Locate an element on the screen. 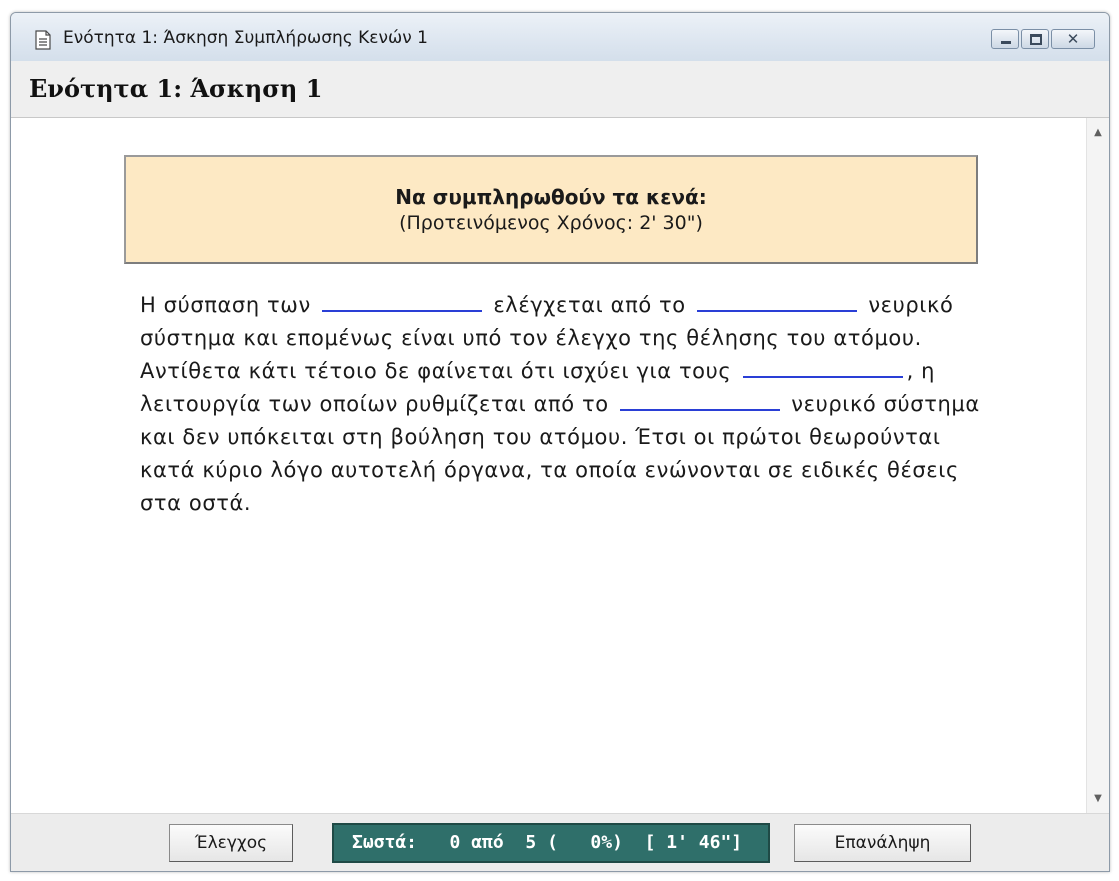  scroll-up-icon: ▲ is located at coordinates (1098, 133).